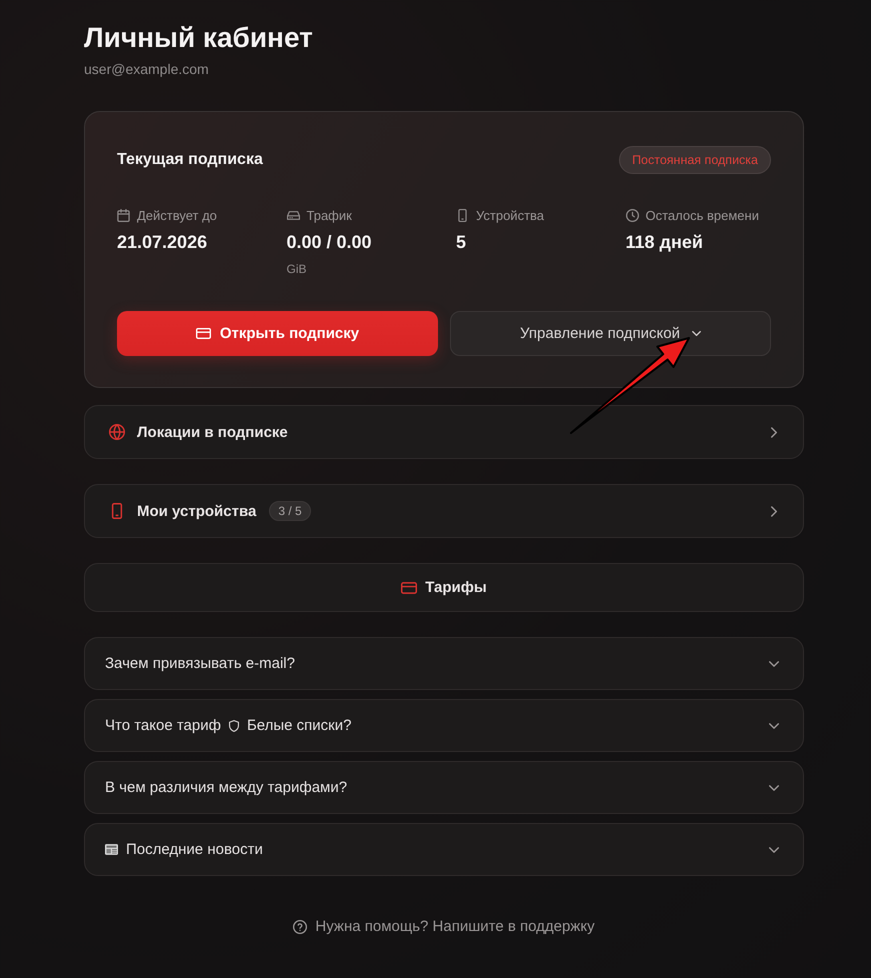 This screenshot has height=978, width=871. I want to click on stat-label: Трафик, so click(329, 215).